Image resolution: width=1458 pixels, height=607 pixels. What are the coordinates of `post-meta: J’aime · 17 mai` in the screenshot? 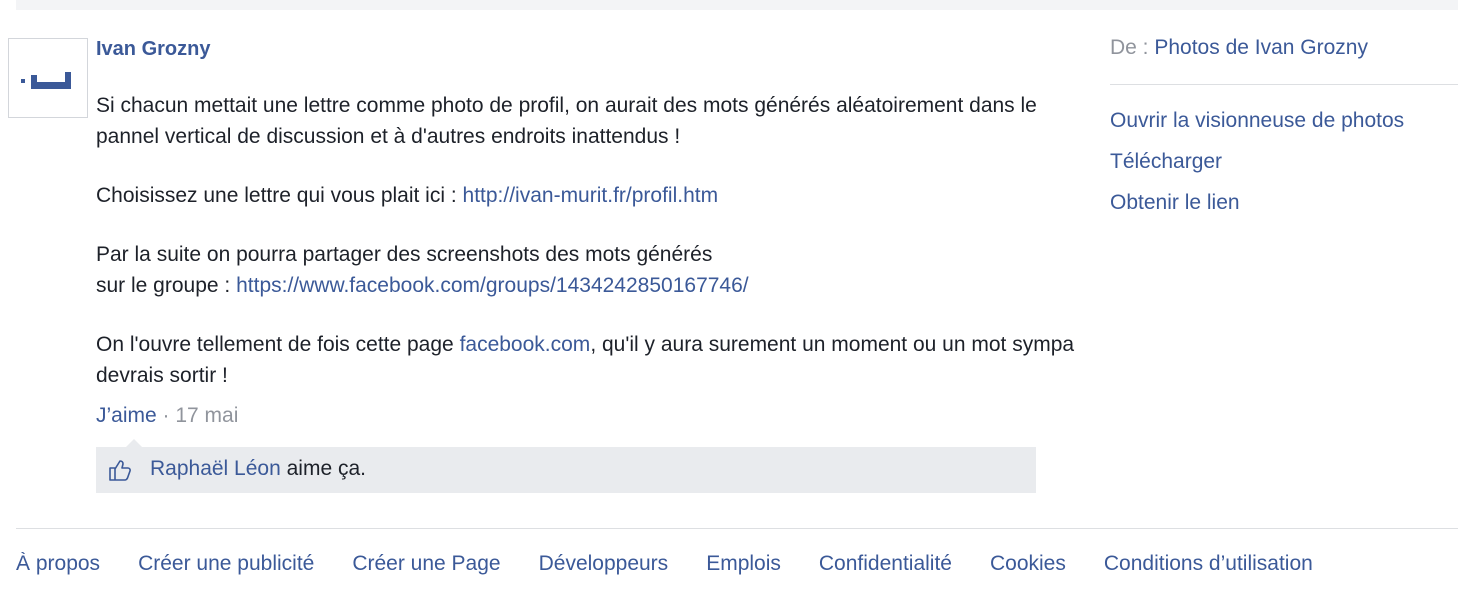 It's located at (167, 416).